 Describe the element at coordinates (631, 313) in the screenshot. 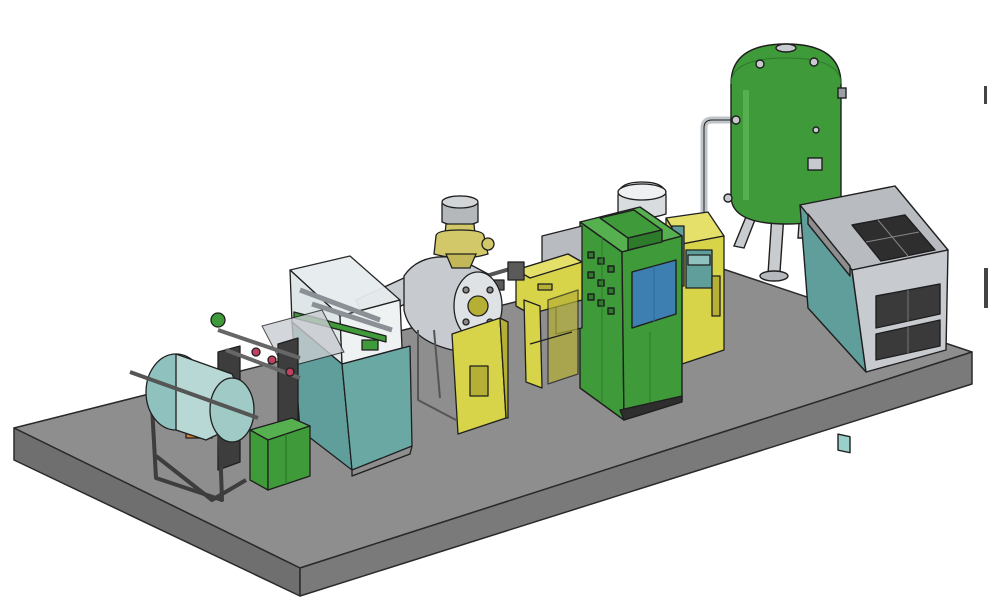

I see `main-control-cabinet` at that location.